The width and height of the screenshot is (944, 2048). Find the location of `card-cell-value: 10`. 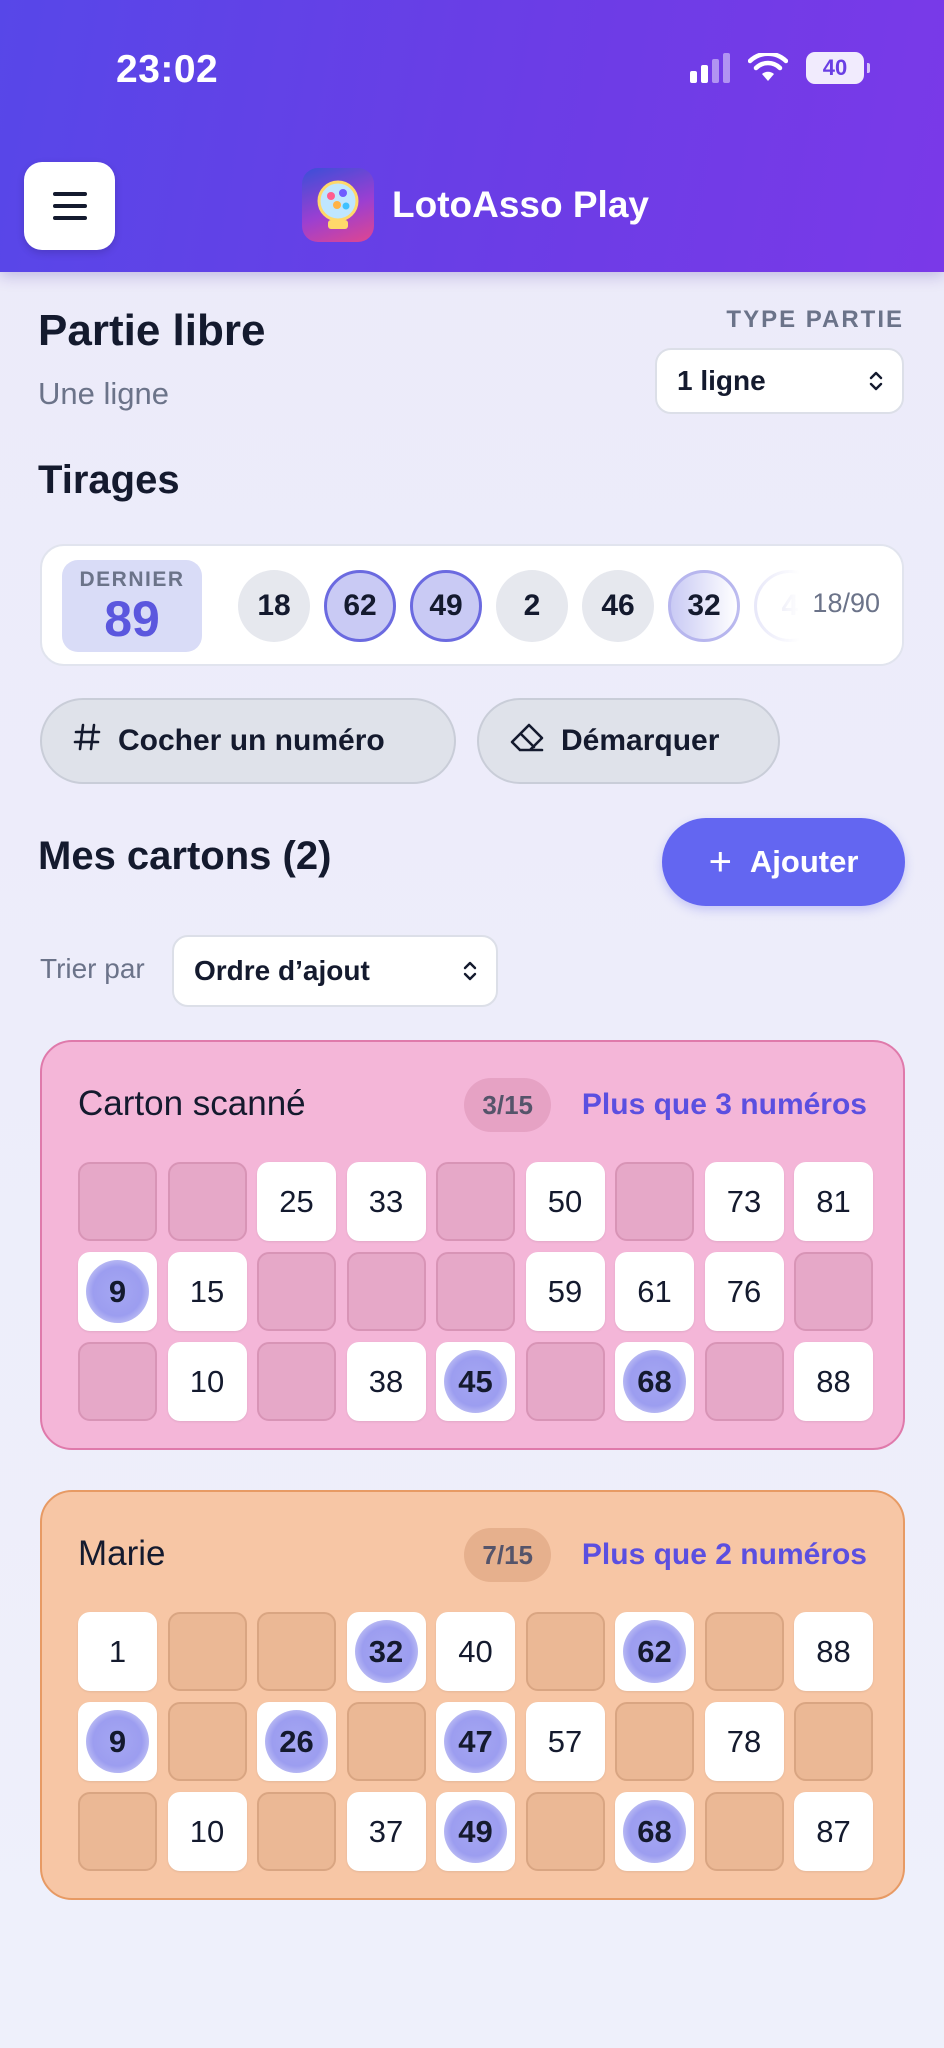

card-cell-value: 10 is located at coordinates (207, 1831).